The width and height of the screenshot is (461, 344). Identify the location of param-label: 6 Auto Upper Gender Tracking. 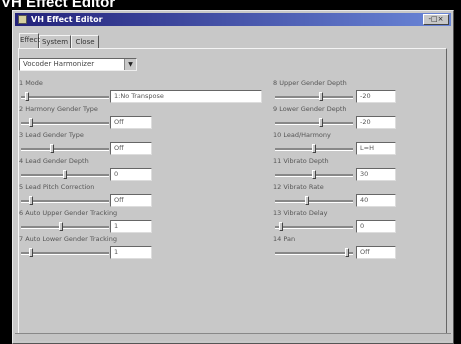
(68, 213).